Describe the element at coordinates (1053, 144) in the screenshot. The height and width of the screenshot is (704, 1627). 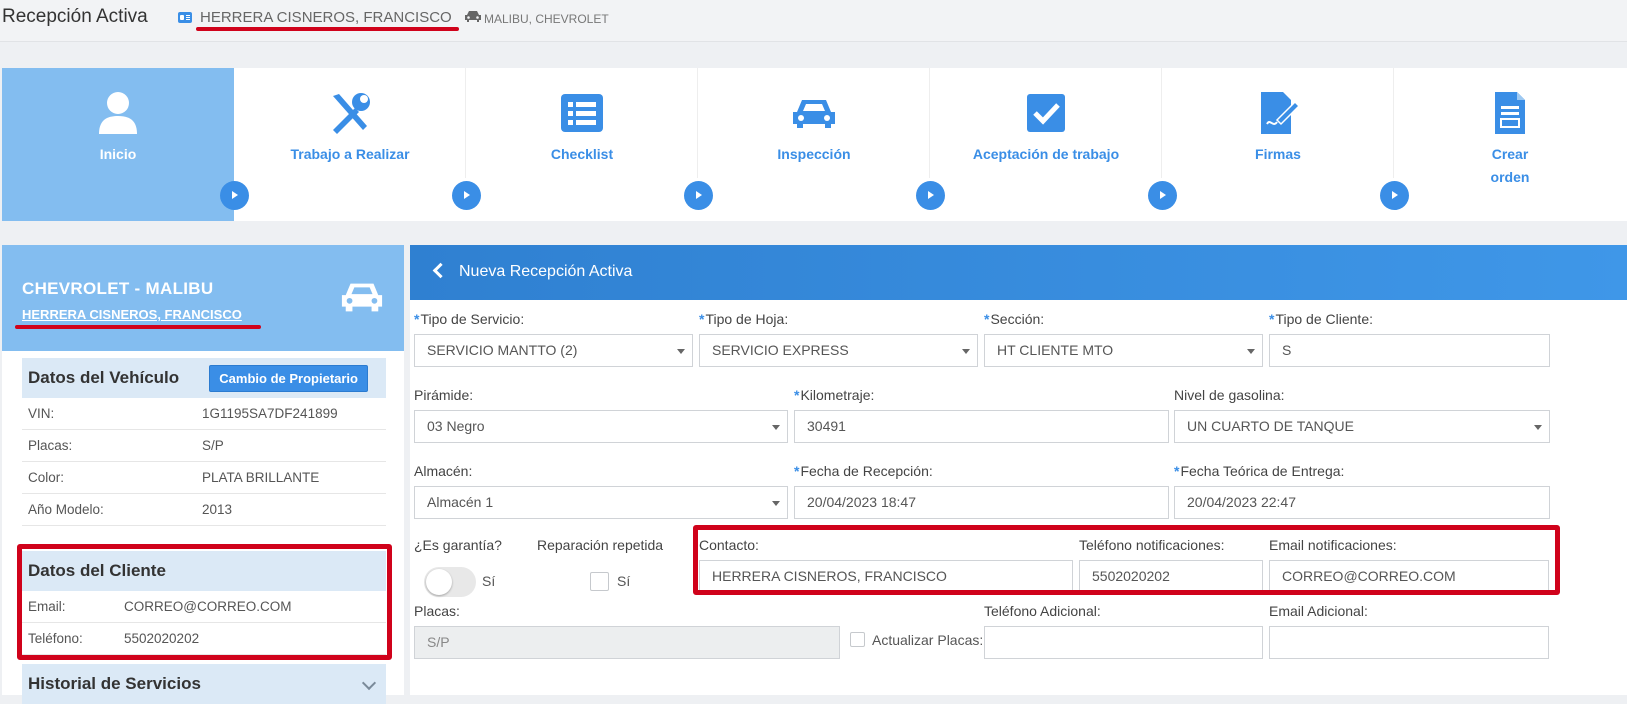
I see `step-aceptacion: Aceptación de trabajo` at that location.